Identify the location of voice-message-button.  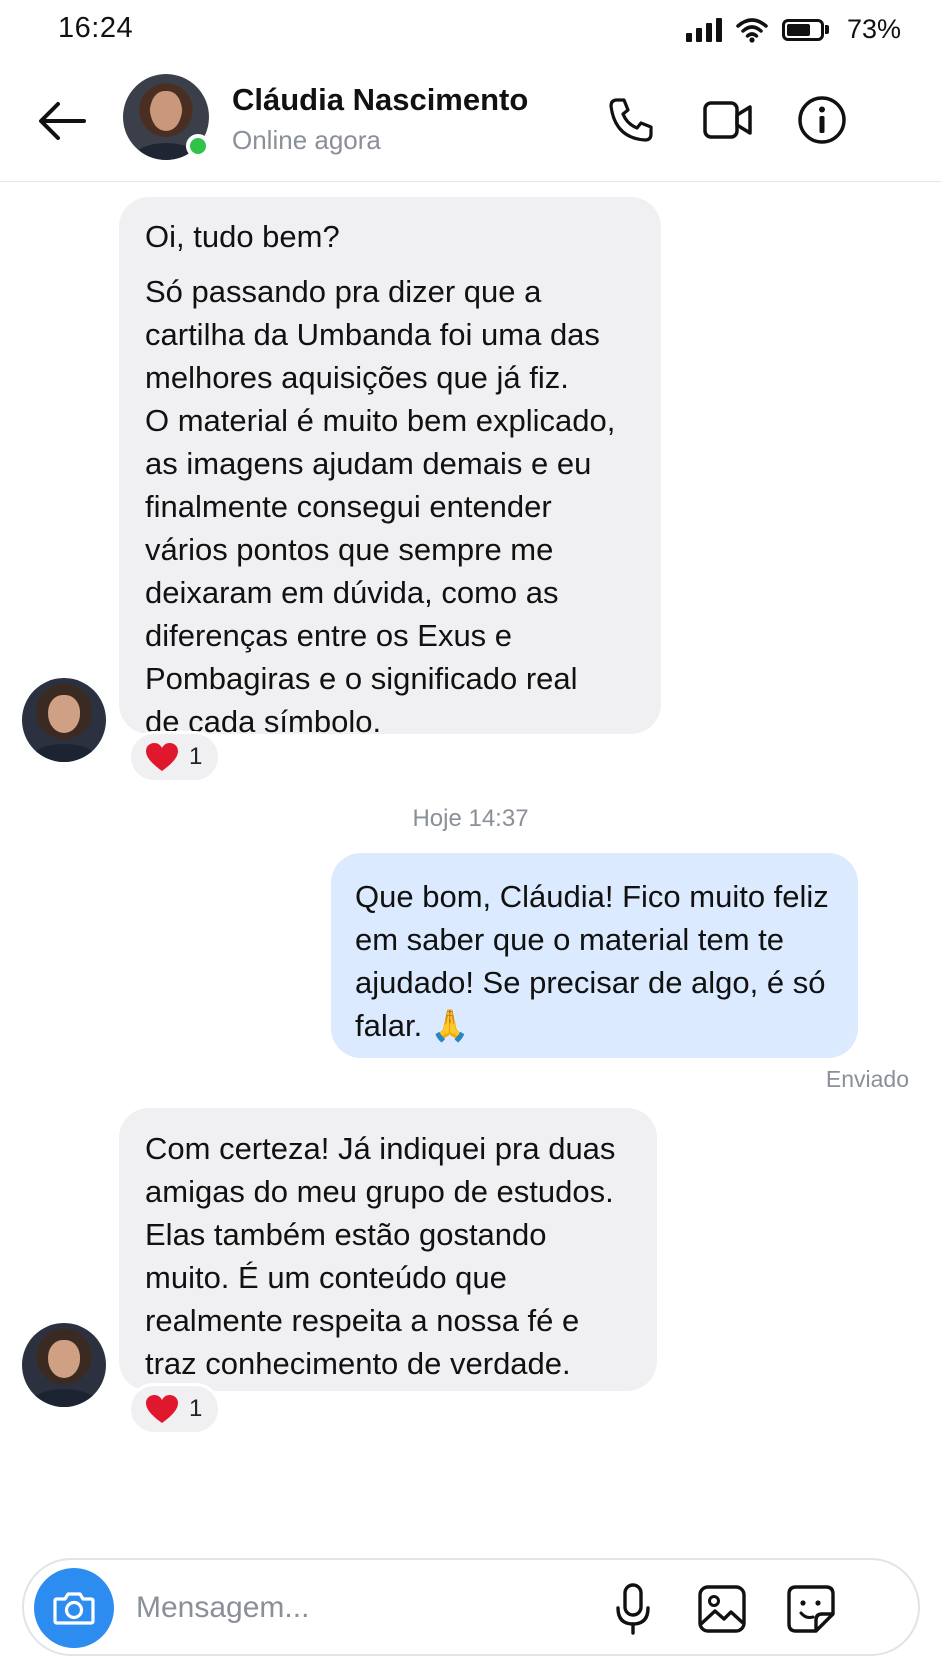
(633, 1609).